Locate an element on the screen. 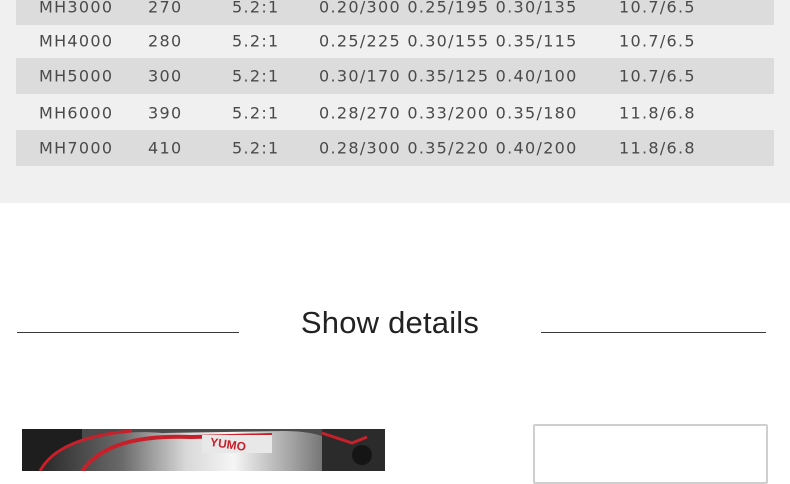 The height and width of the screenshot is (484, 790). section-title: Show details is located at coordinates (390, 322).